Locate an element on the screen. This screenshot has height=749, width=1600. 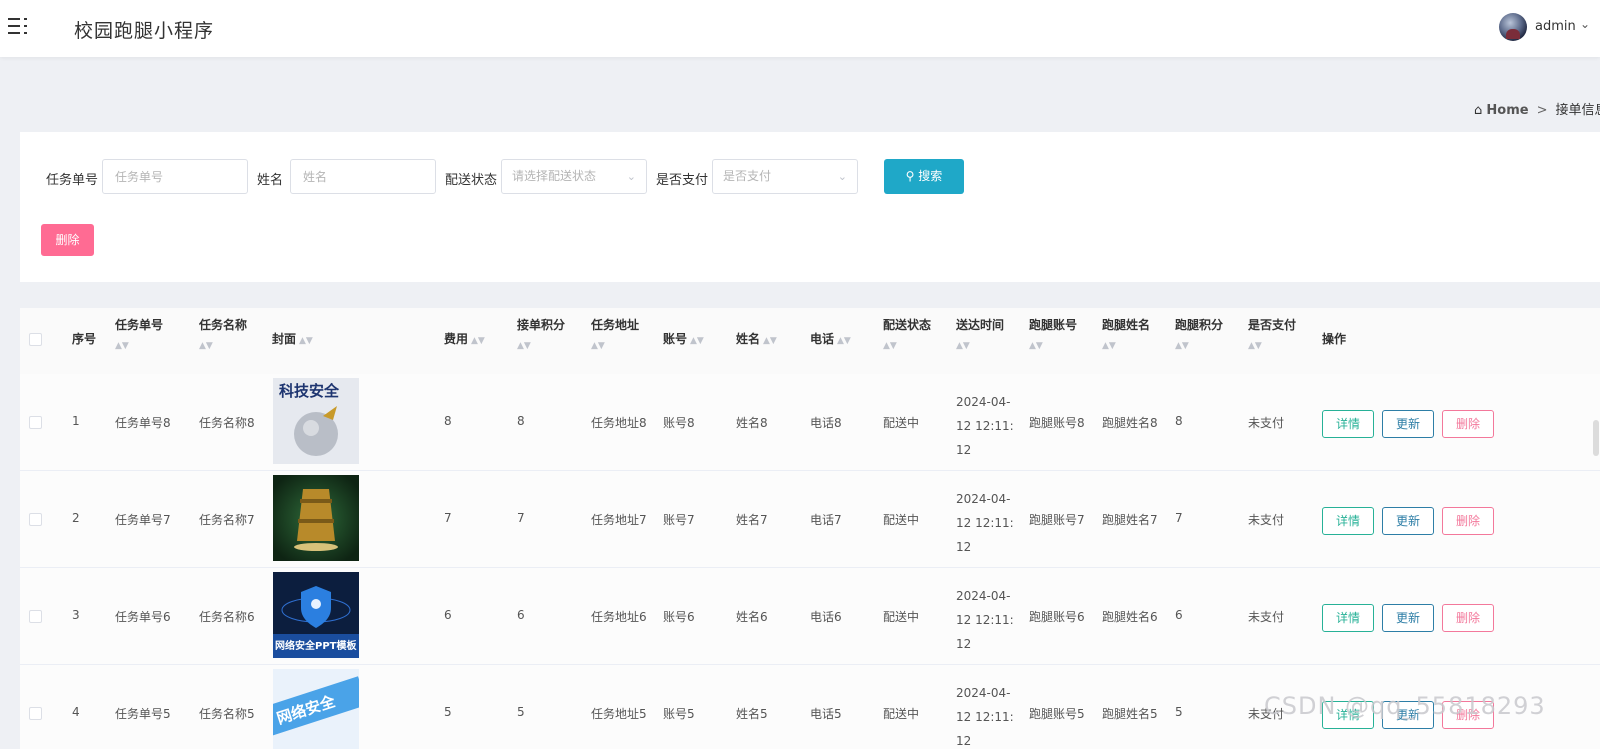
cell-account: 账号8 is located at coordinates (679, 423).